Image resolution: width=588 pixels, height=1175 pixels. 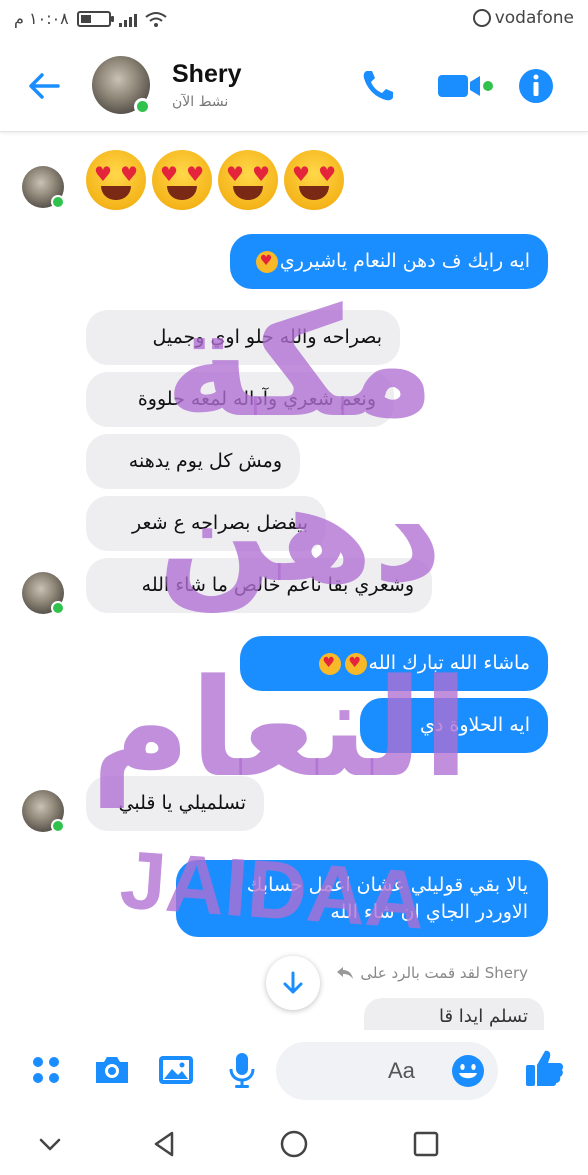 I want to click on status-left: ١٠:٠٨ م, so click(x=90, y=18).